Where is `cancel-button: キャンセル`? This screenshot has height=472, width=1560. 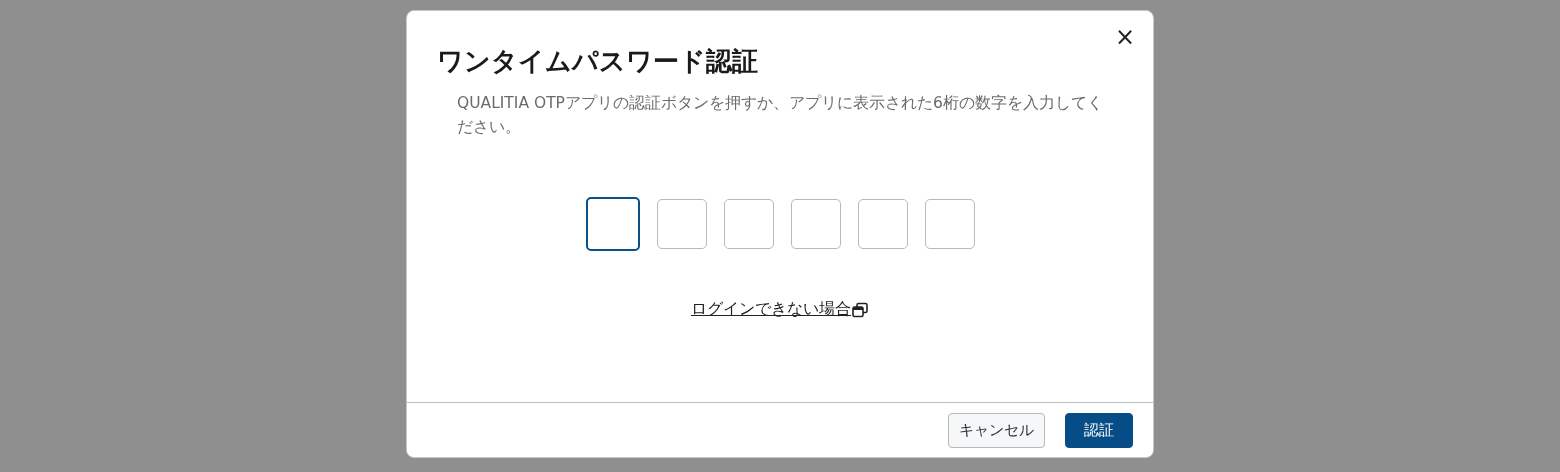 cancel-button: キャンセル is located at coordinates (996, 430).